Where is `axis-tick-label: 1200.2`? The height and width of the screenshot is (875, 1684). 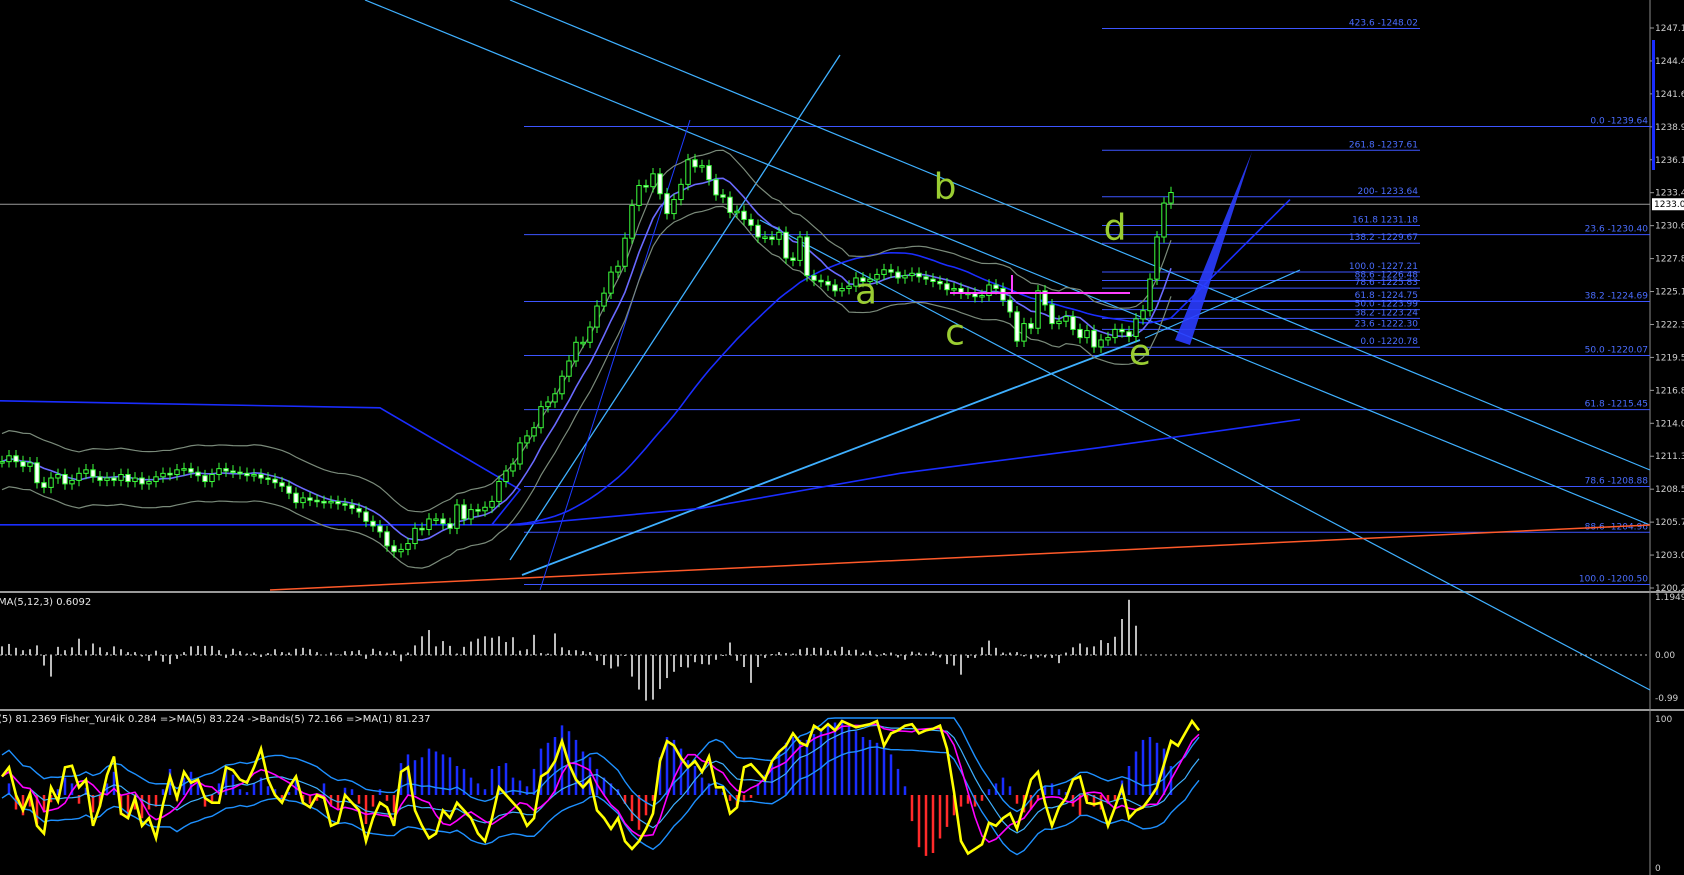
axis-tick-label: 1200.2 is located at coordinates (1669, 589).